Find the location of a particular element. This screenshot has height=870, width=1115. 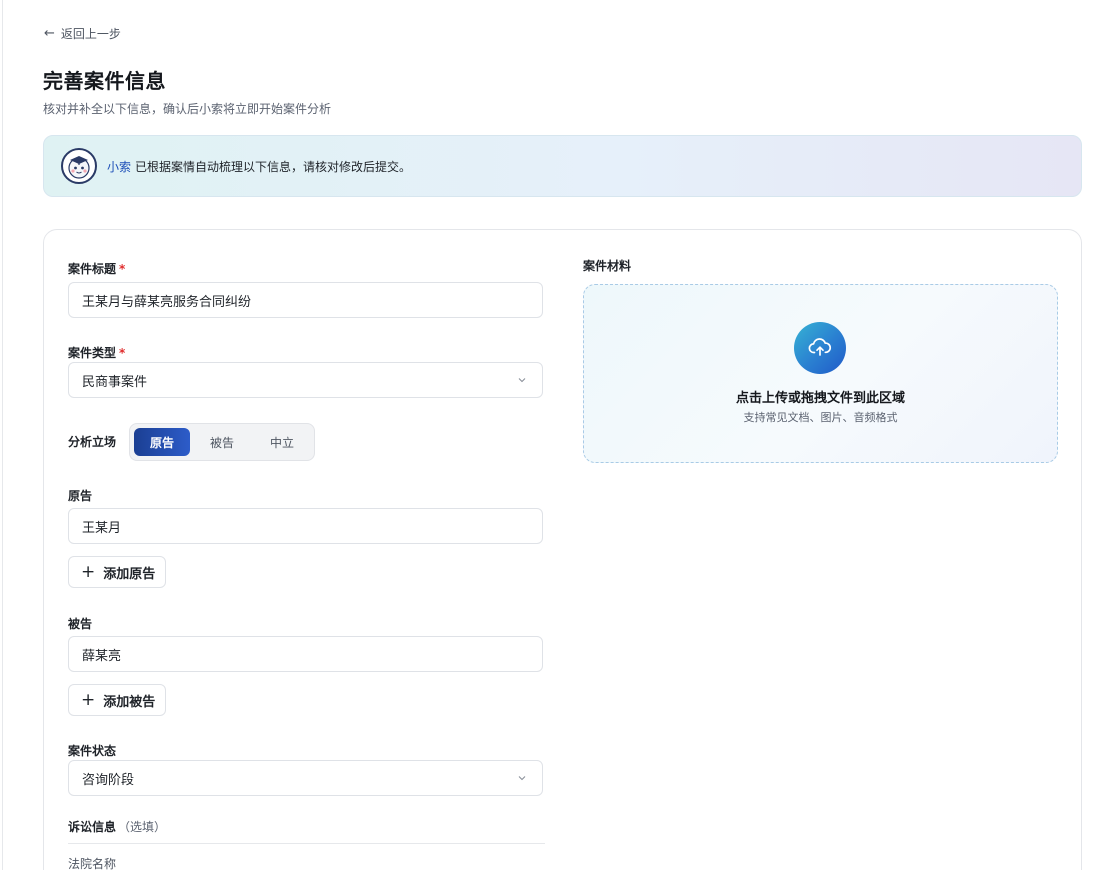

banner-message: 小索 已根据案情自动梳理以下信息，请核对修改后提交。 is located at coordinates (259, 166).